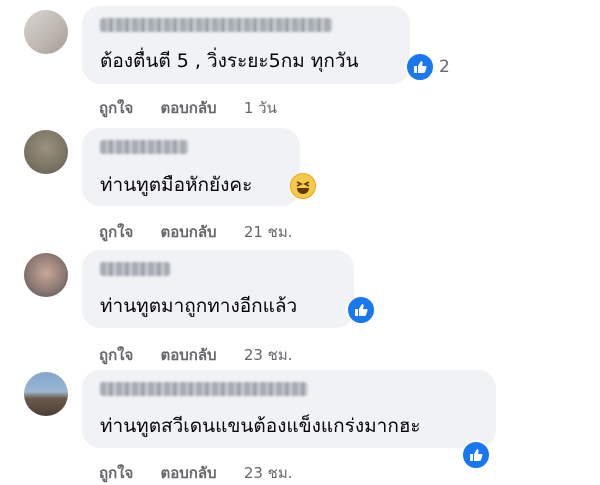  What do you see at coordinates (289, 409) in the screenshot?
I see `comment-bubble: ท่านทูตสวีเดนแขนต้องแข็งแกร่งมากฮะ` at bounding box center [289, 409].